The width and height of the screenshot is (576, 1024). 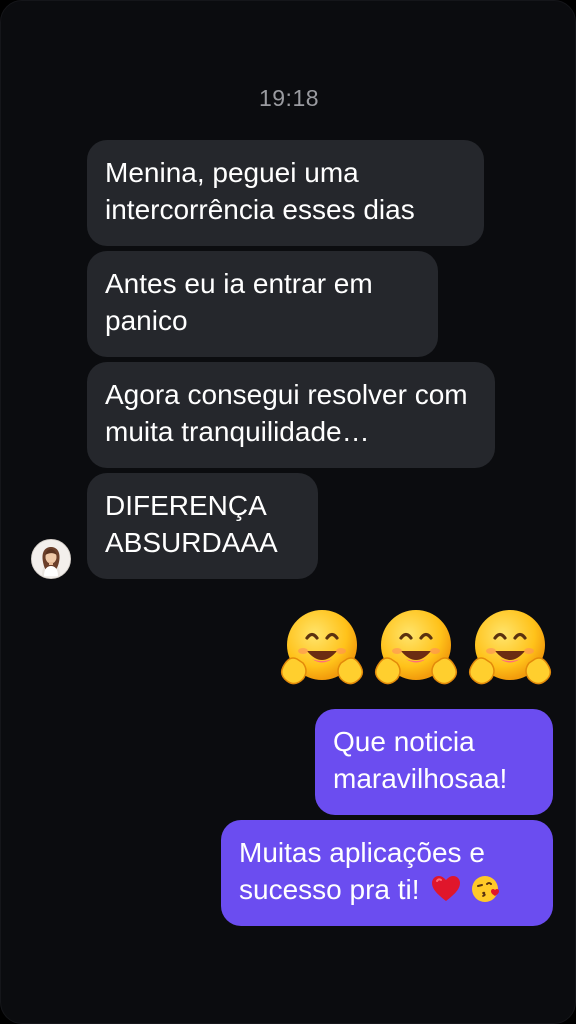 What do you see at coordinates (289, 98) in the screenshot?
I see `message-timestamp: 19:18` at bounding box center [289, 98].